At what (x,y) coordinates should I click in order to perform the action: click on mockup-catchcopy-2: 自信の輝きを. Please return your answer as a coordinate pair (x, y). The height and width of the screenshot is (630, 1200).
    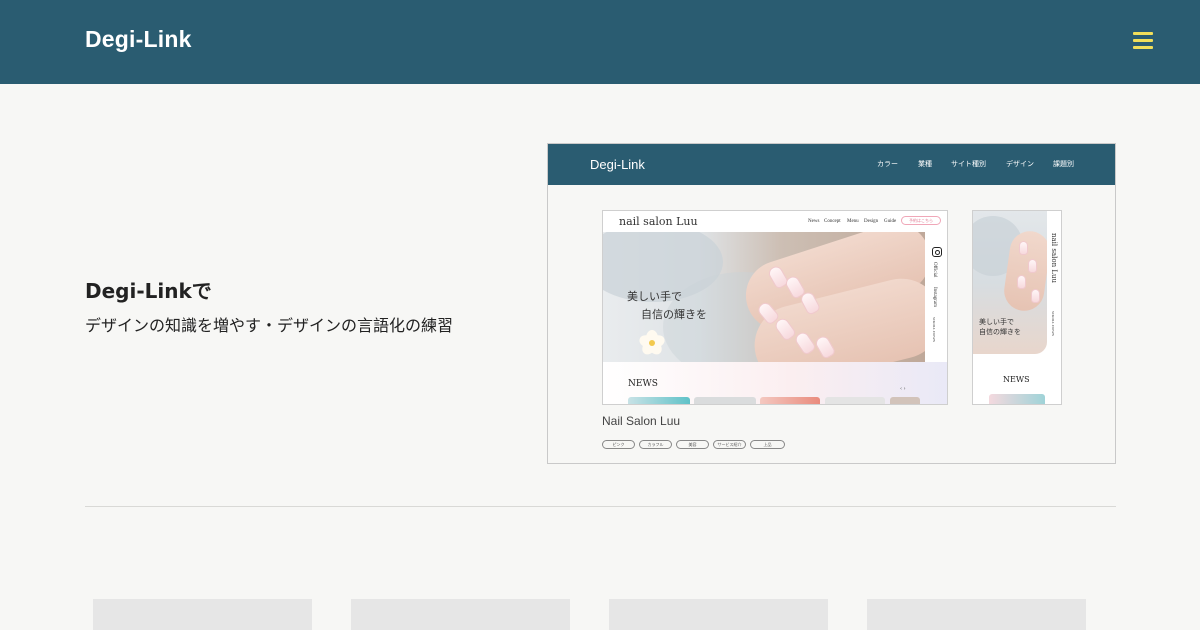
    Looking at the image, I should click on (674, 314).